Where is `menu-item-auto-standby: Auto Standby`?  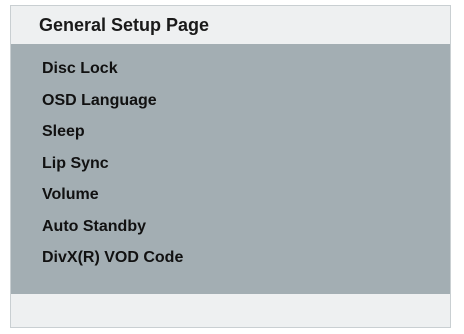 menu-item-auto-standby: Auto Standby is located at coordinates (230, 227).